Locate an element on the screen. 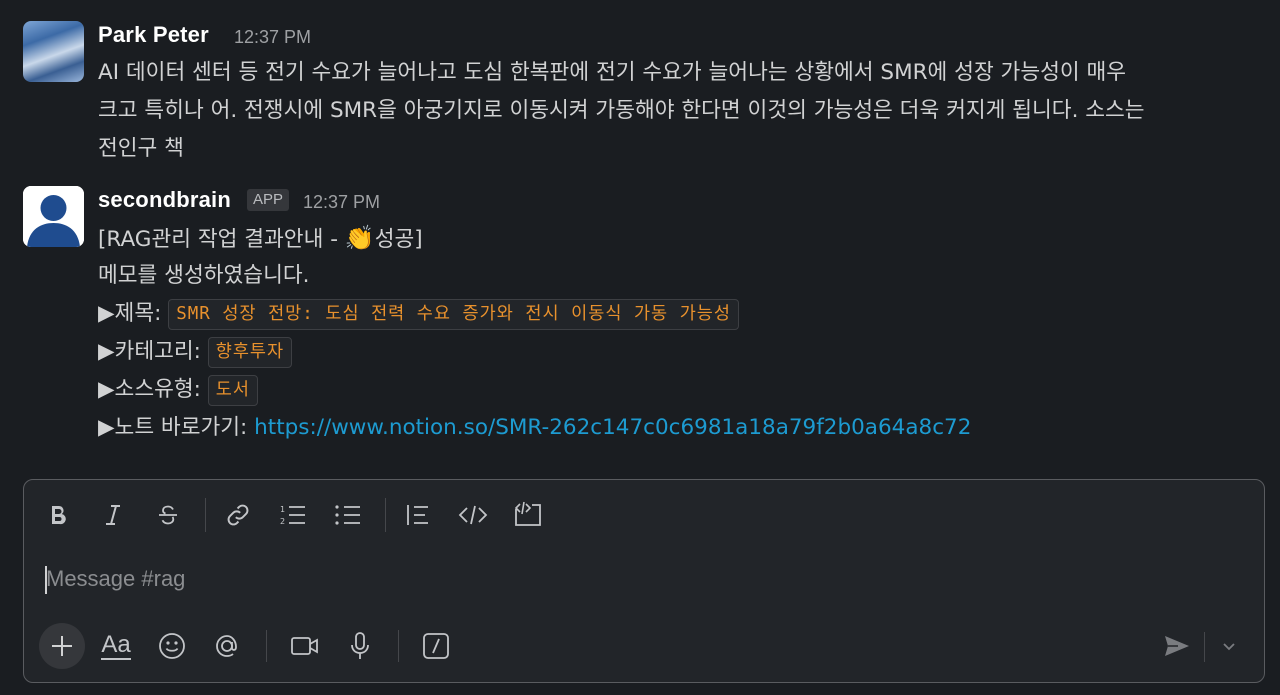 The height and width of the screenshot is (695, 1280). chevron-down-icon is located at coordinates (1229, 646).